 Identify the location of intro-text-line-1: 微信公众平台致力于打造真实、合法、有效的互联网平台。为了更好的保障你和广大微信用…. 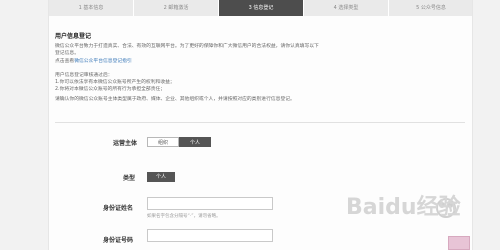
(187, 46).